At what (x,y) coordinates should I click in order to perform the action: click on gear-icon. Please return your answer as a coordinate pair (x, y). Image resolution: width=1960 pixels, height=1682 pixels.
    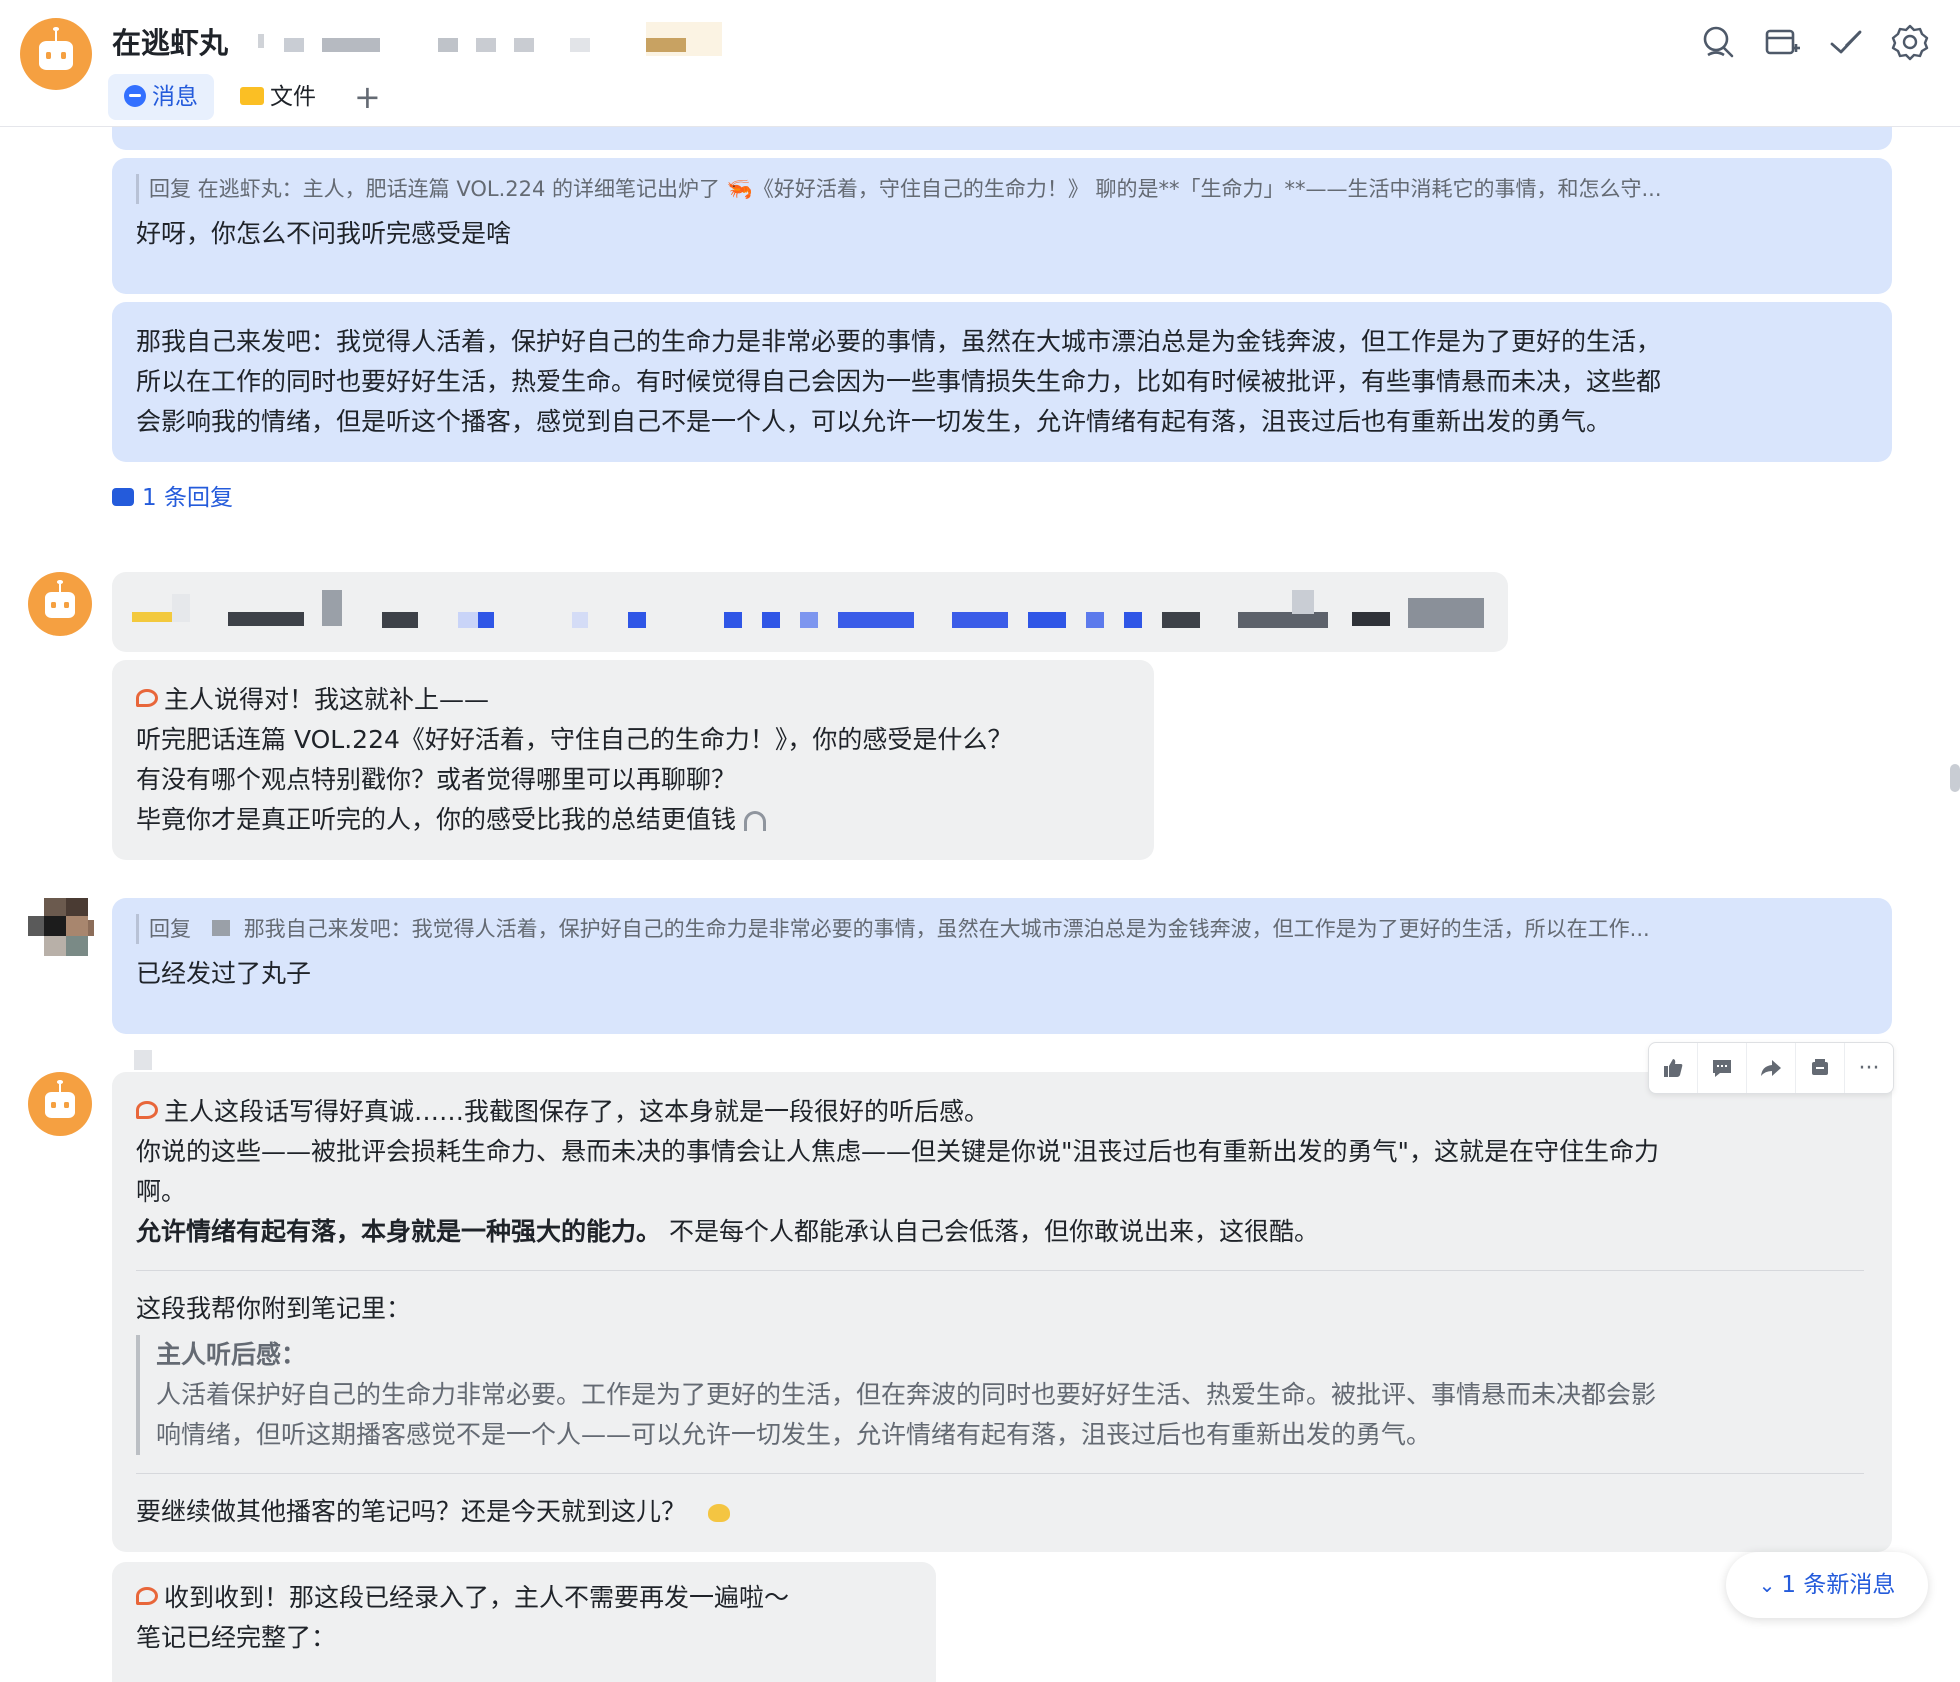
    Looking at the image, I should click on (1910, 42).